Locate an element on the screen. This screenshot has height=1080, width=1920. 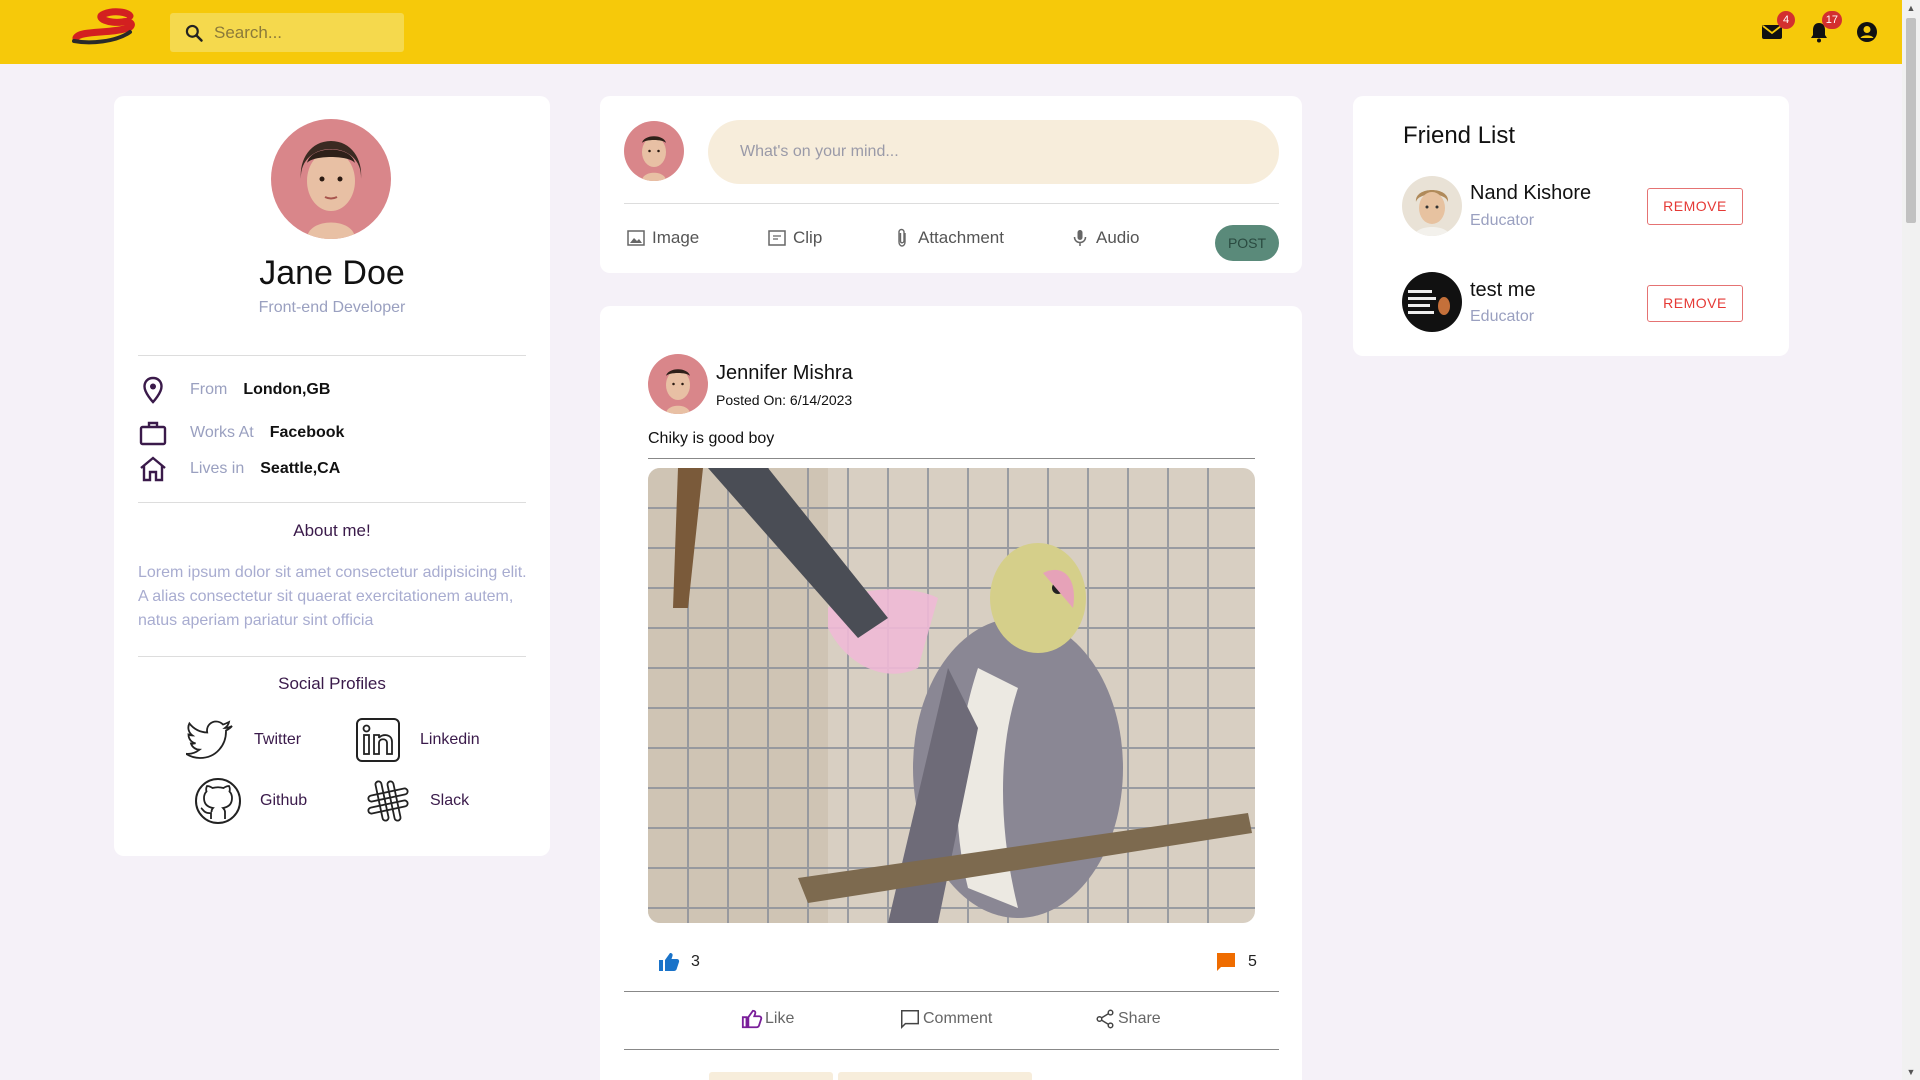
post-author-avatar is located at coordinates (678, 384).